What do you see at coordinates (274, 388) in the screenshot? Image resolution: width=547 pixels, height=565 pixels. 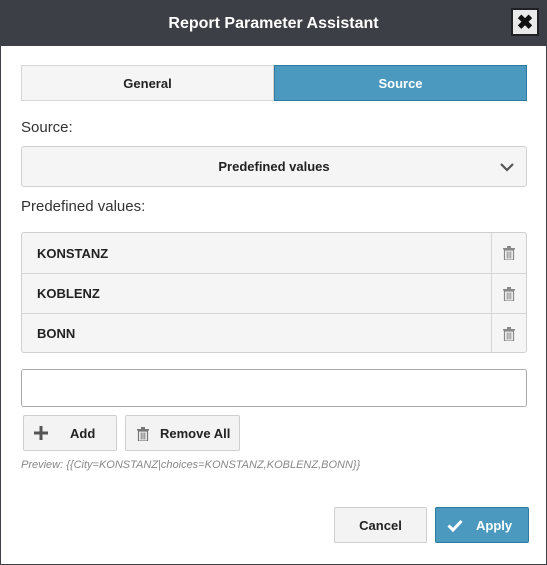 I see `new-value-input` at bounding box center [274, 388].